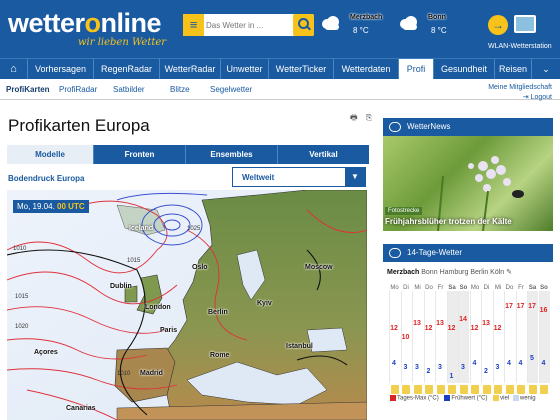 This screenshot has width=560, height=420. Describe the element at coordinates (404, 211) in the screenshot. I see `news-tag: Fotostrecke` at that location.